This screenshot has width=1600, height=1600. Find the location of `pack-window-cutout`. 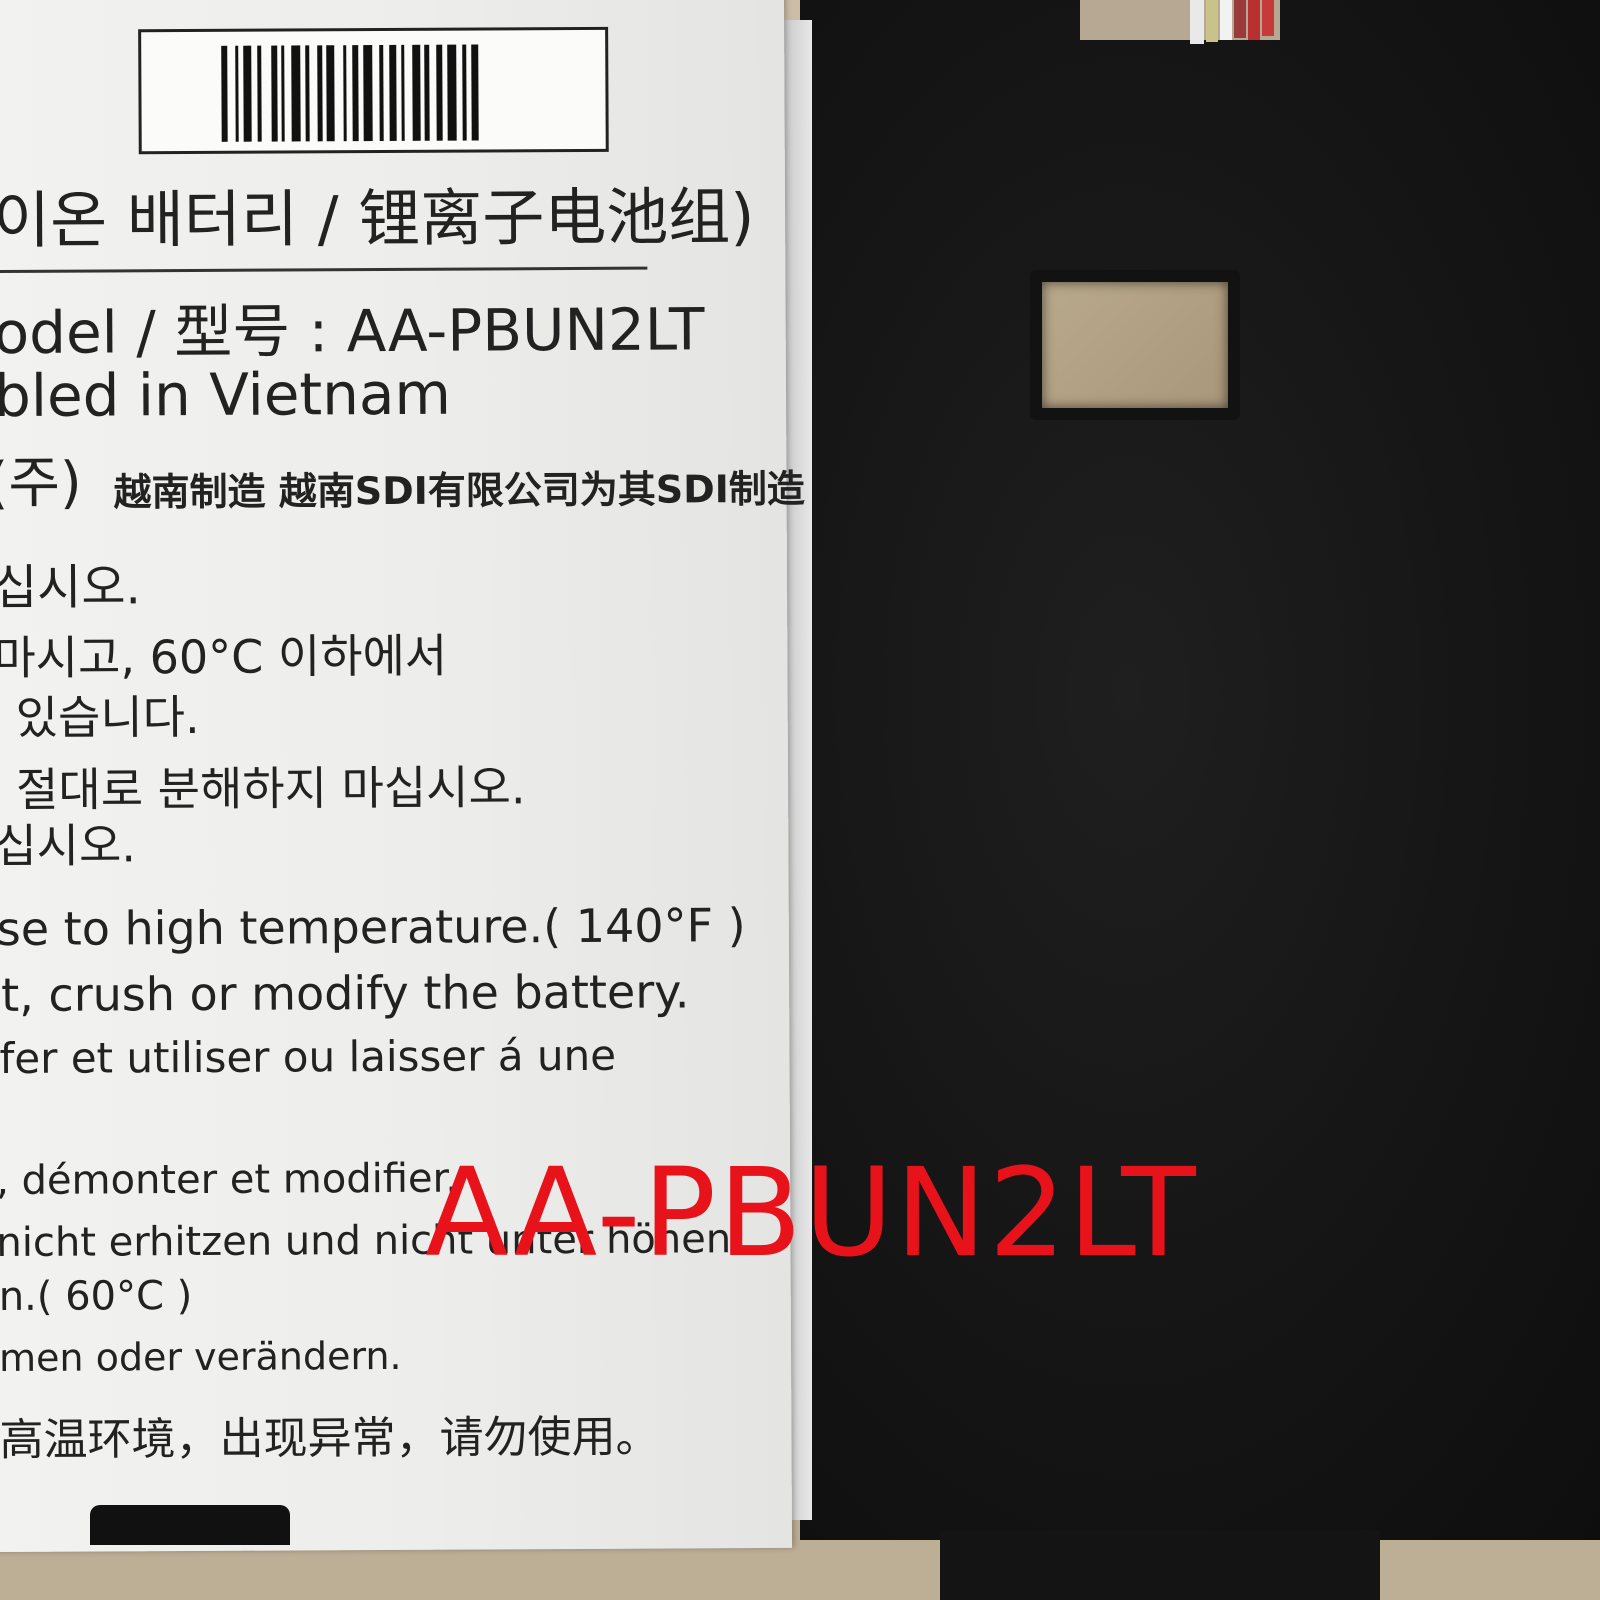

pack-window-cutout is located at coordinates (1135, 345).